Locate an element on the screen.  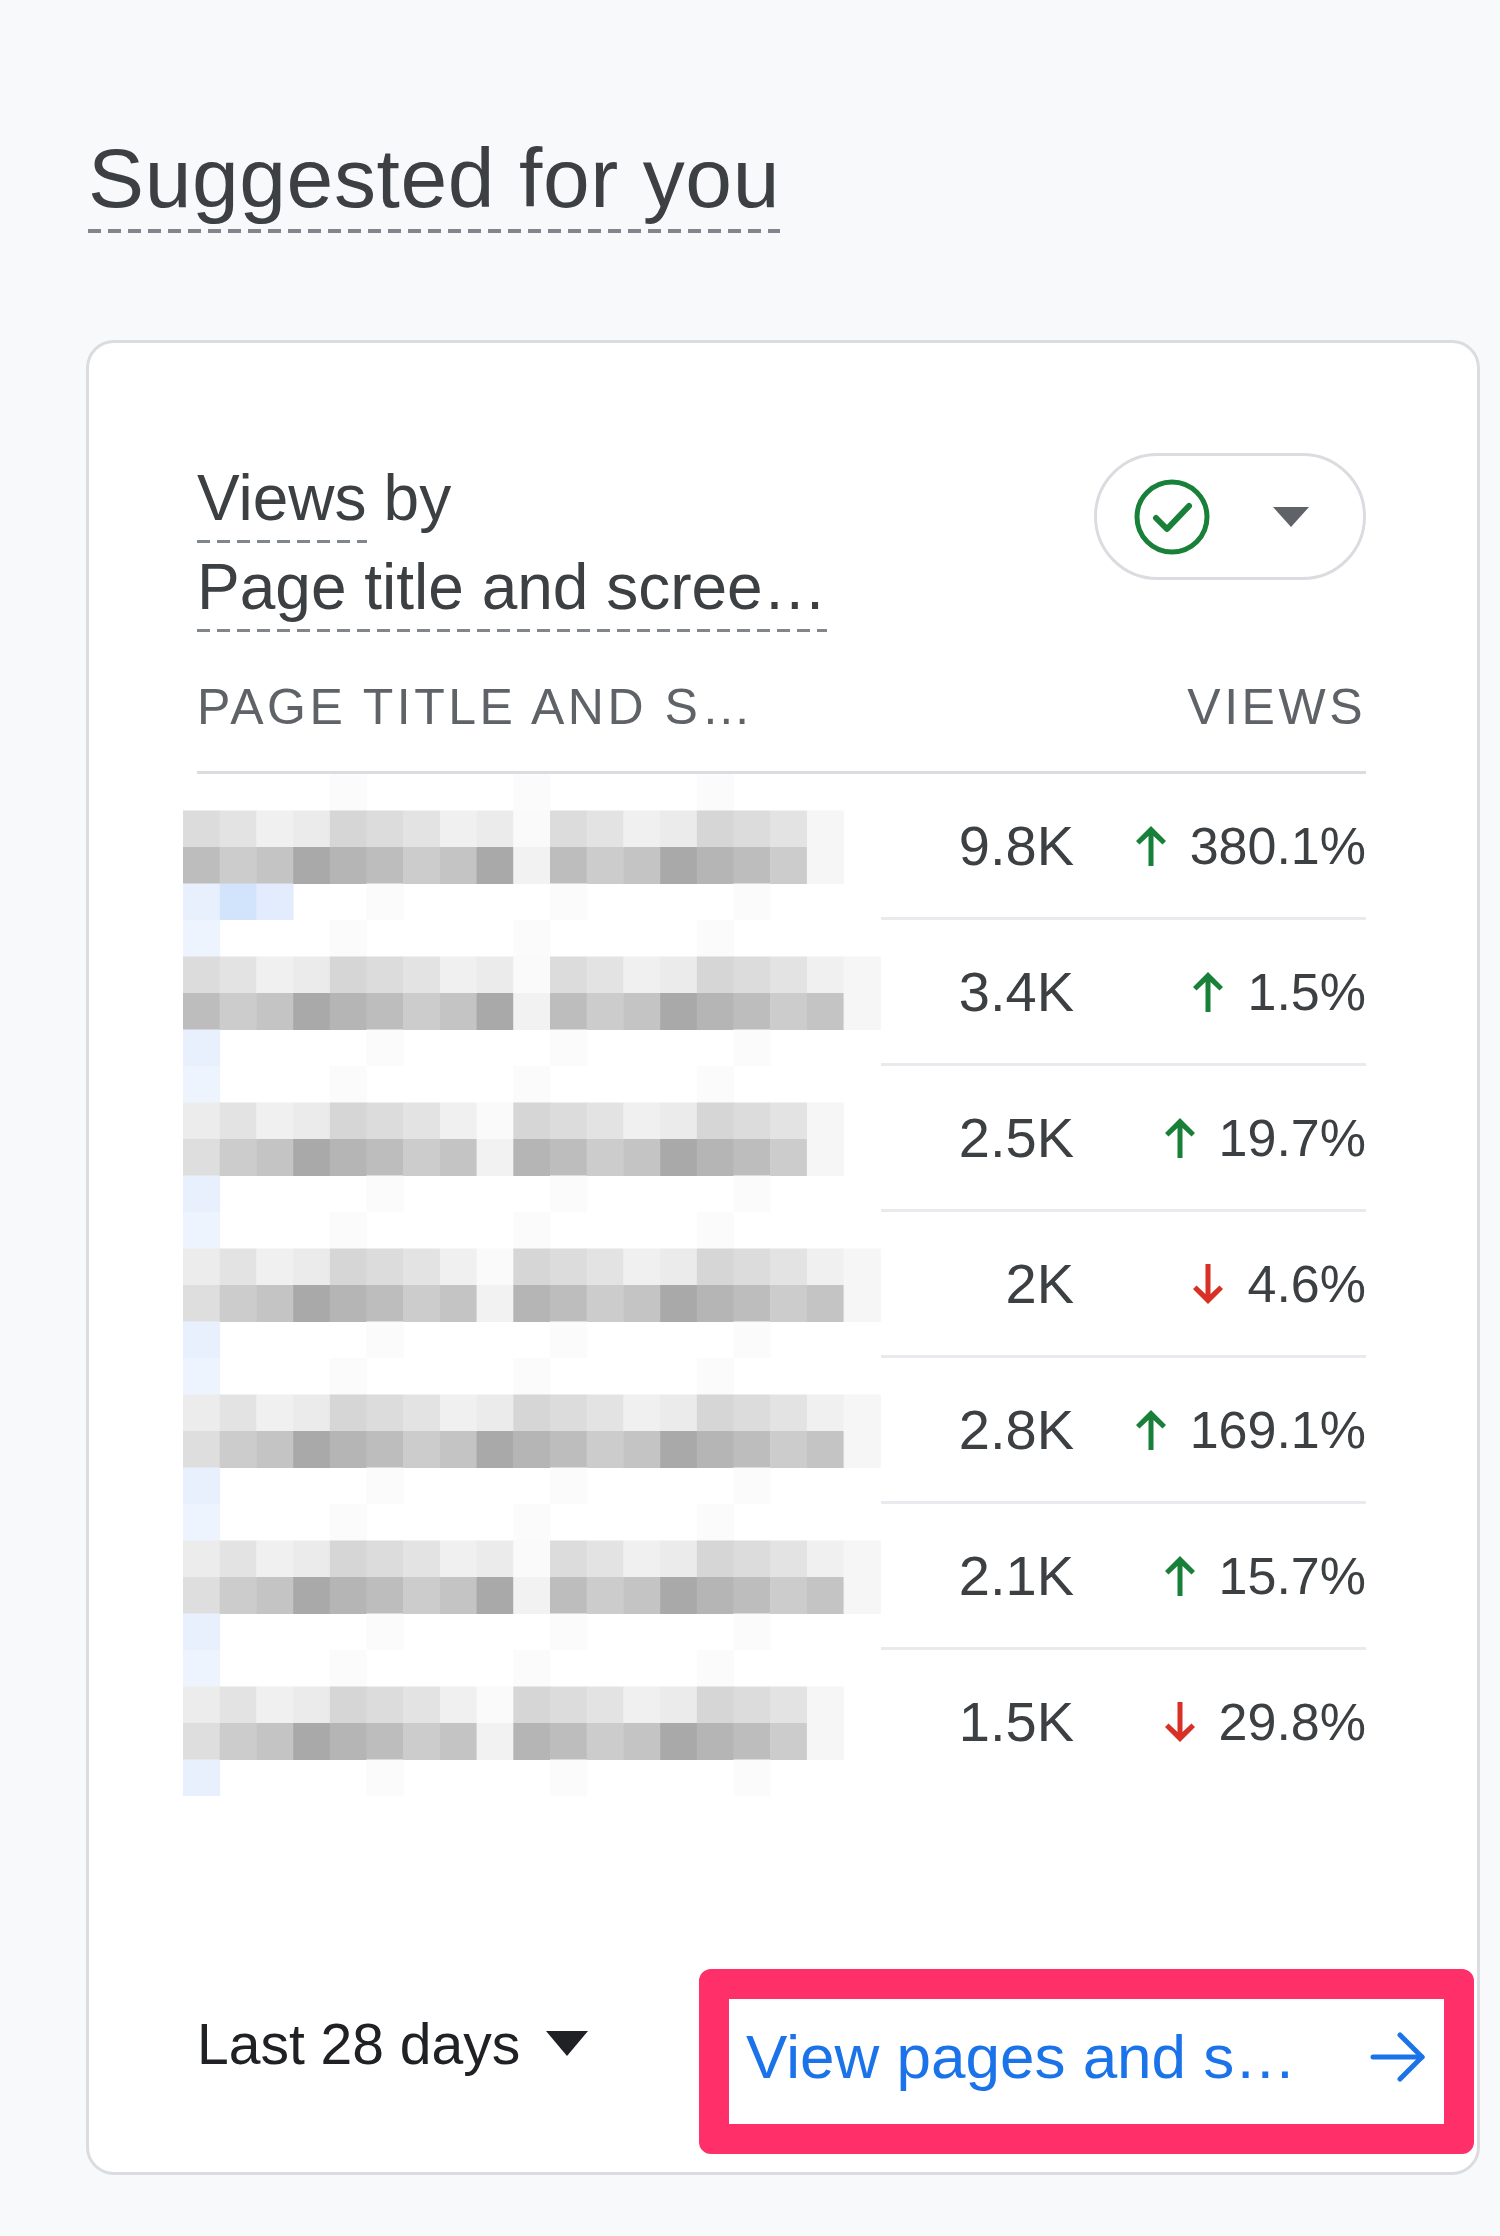
views-value: 2.5K is located at coordinates (1015, 1137).